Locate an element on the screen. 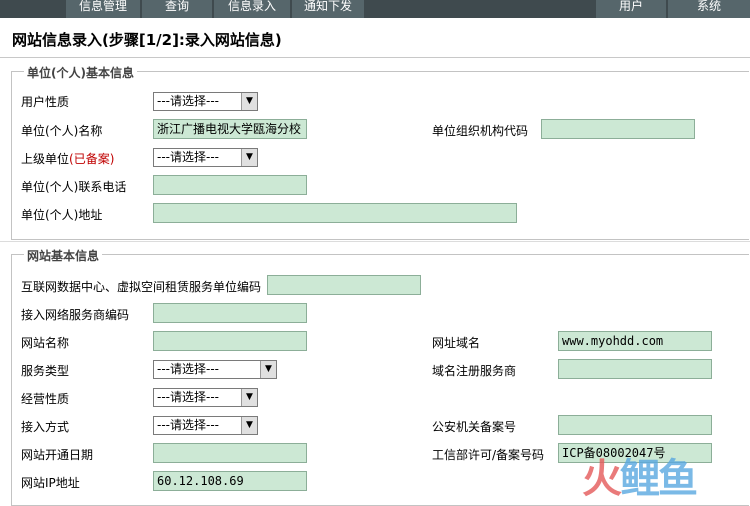 This screenshot has height=506, width=750. service-type-label: 服务类型 is located at coordinates (45, 371).